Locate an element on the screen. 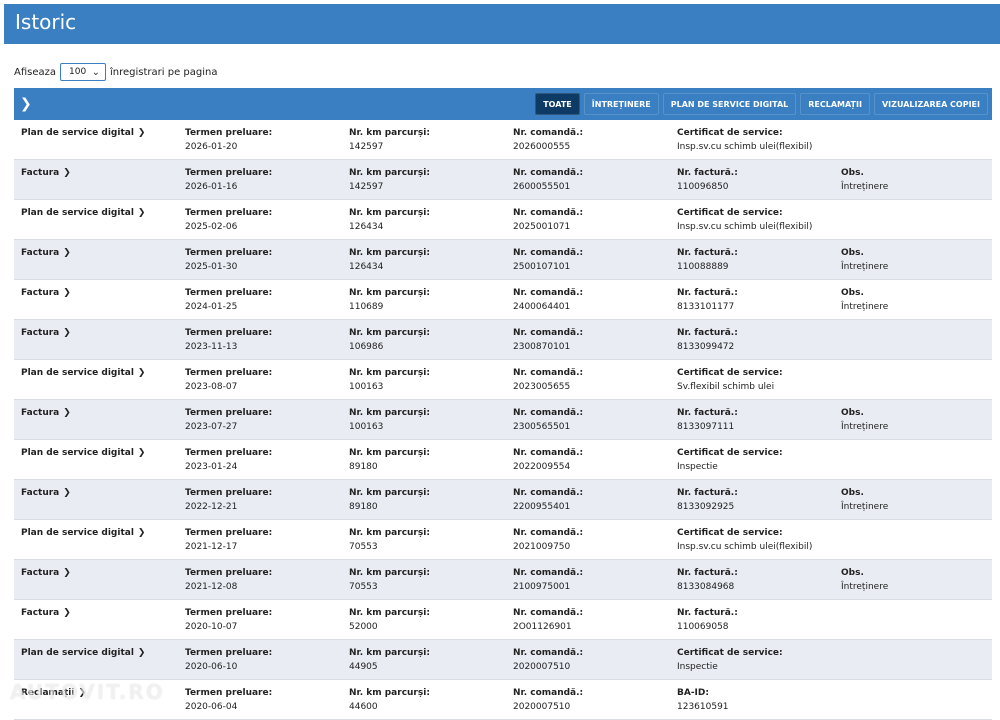 The height and width of the screenshot is (720, 1000). order-cell: Nr. comandă.: 2021009750 is located at coordinates (548, 540).